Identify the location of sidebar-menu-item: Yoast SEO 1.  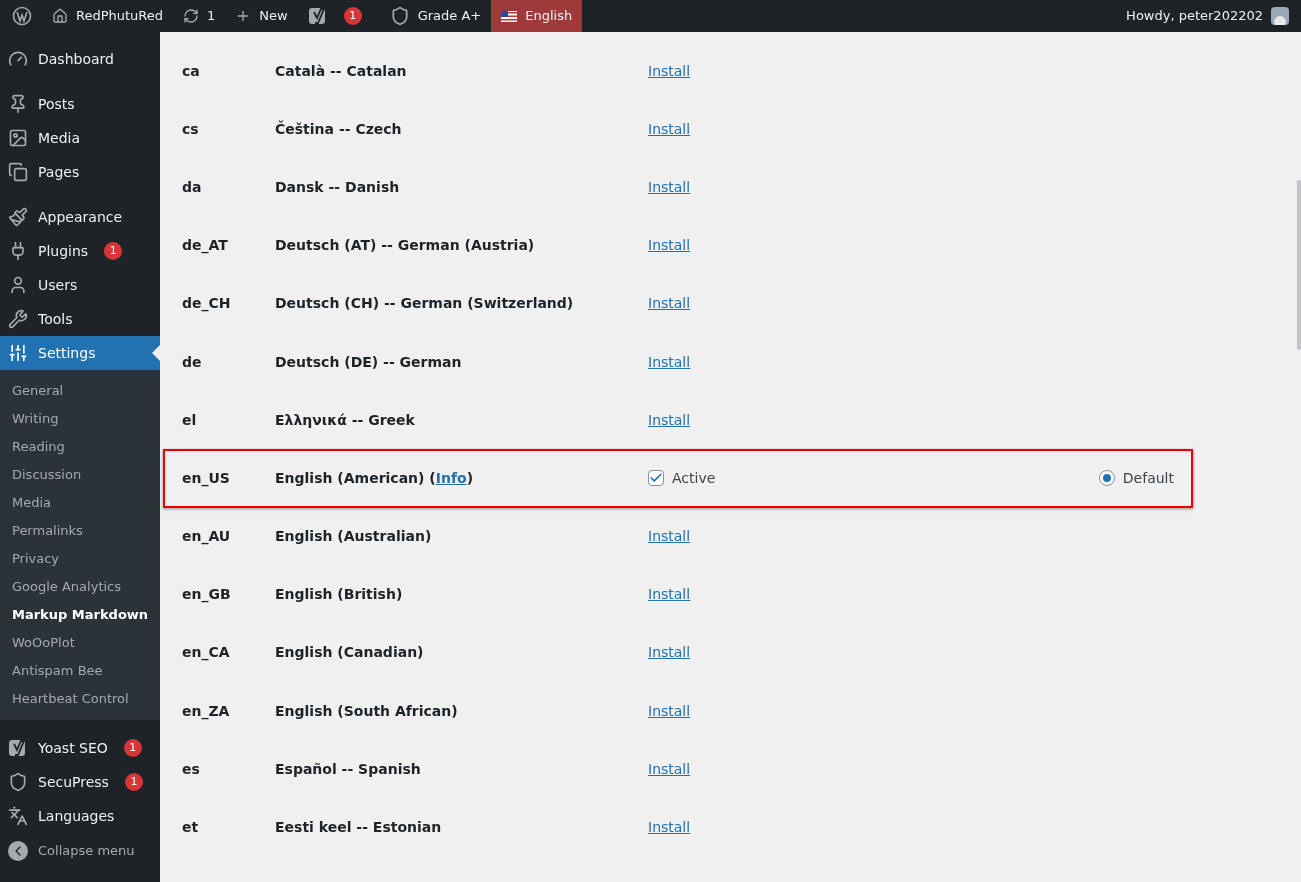
(80, 742).